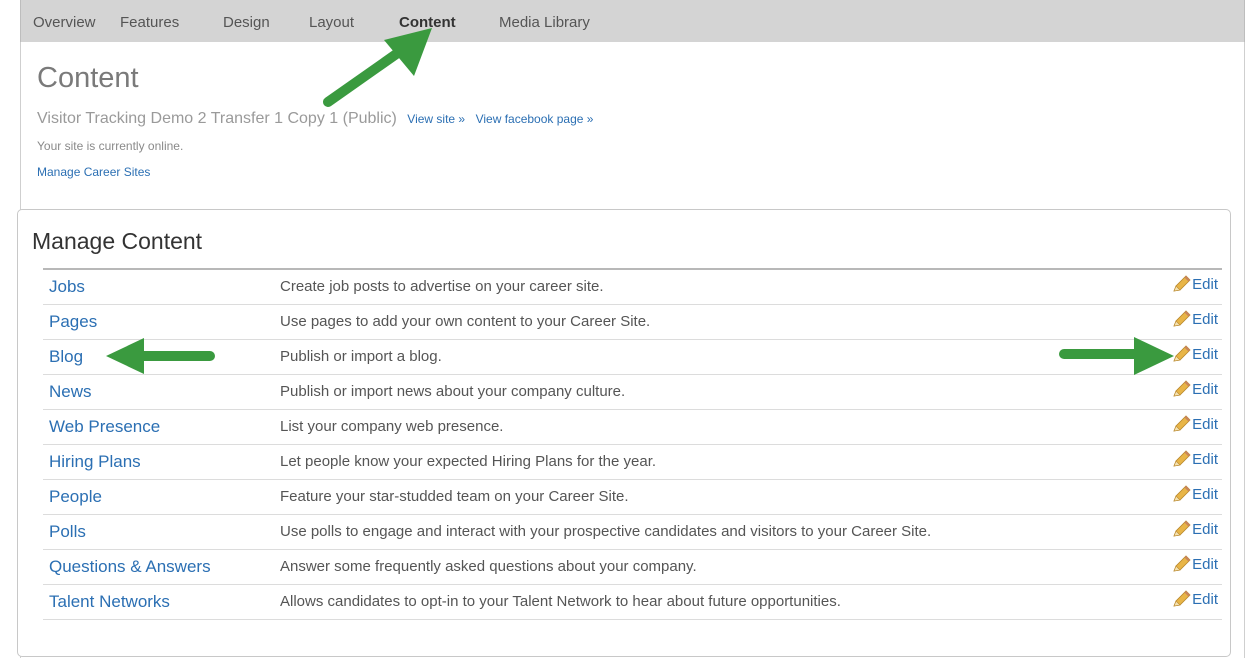 This screenshot has height=658, width=1259. Describe the element at coordinates (716, 357) in the screenshot. I see `content-description: Publish or import a blog.` at that location.